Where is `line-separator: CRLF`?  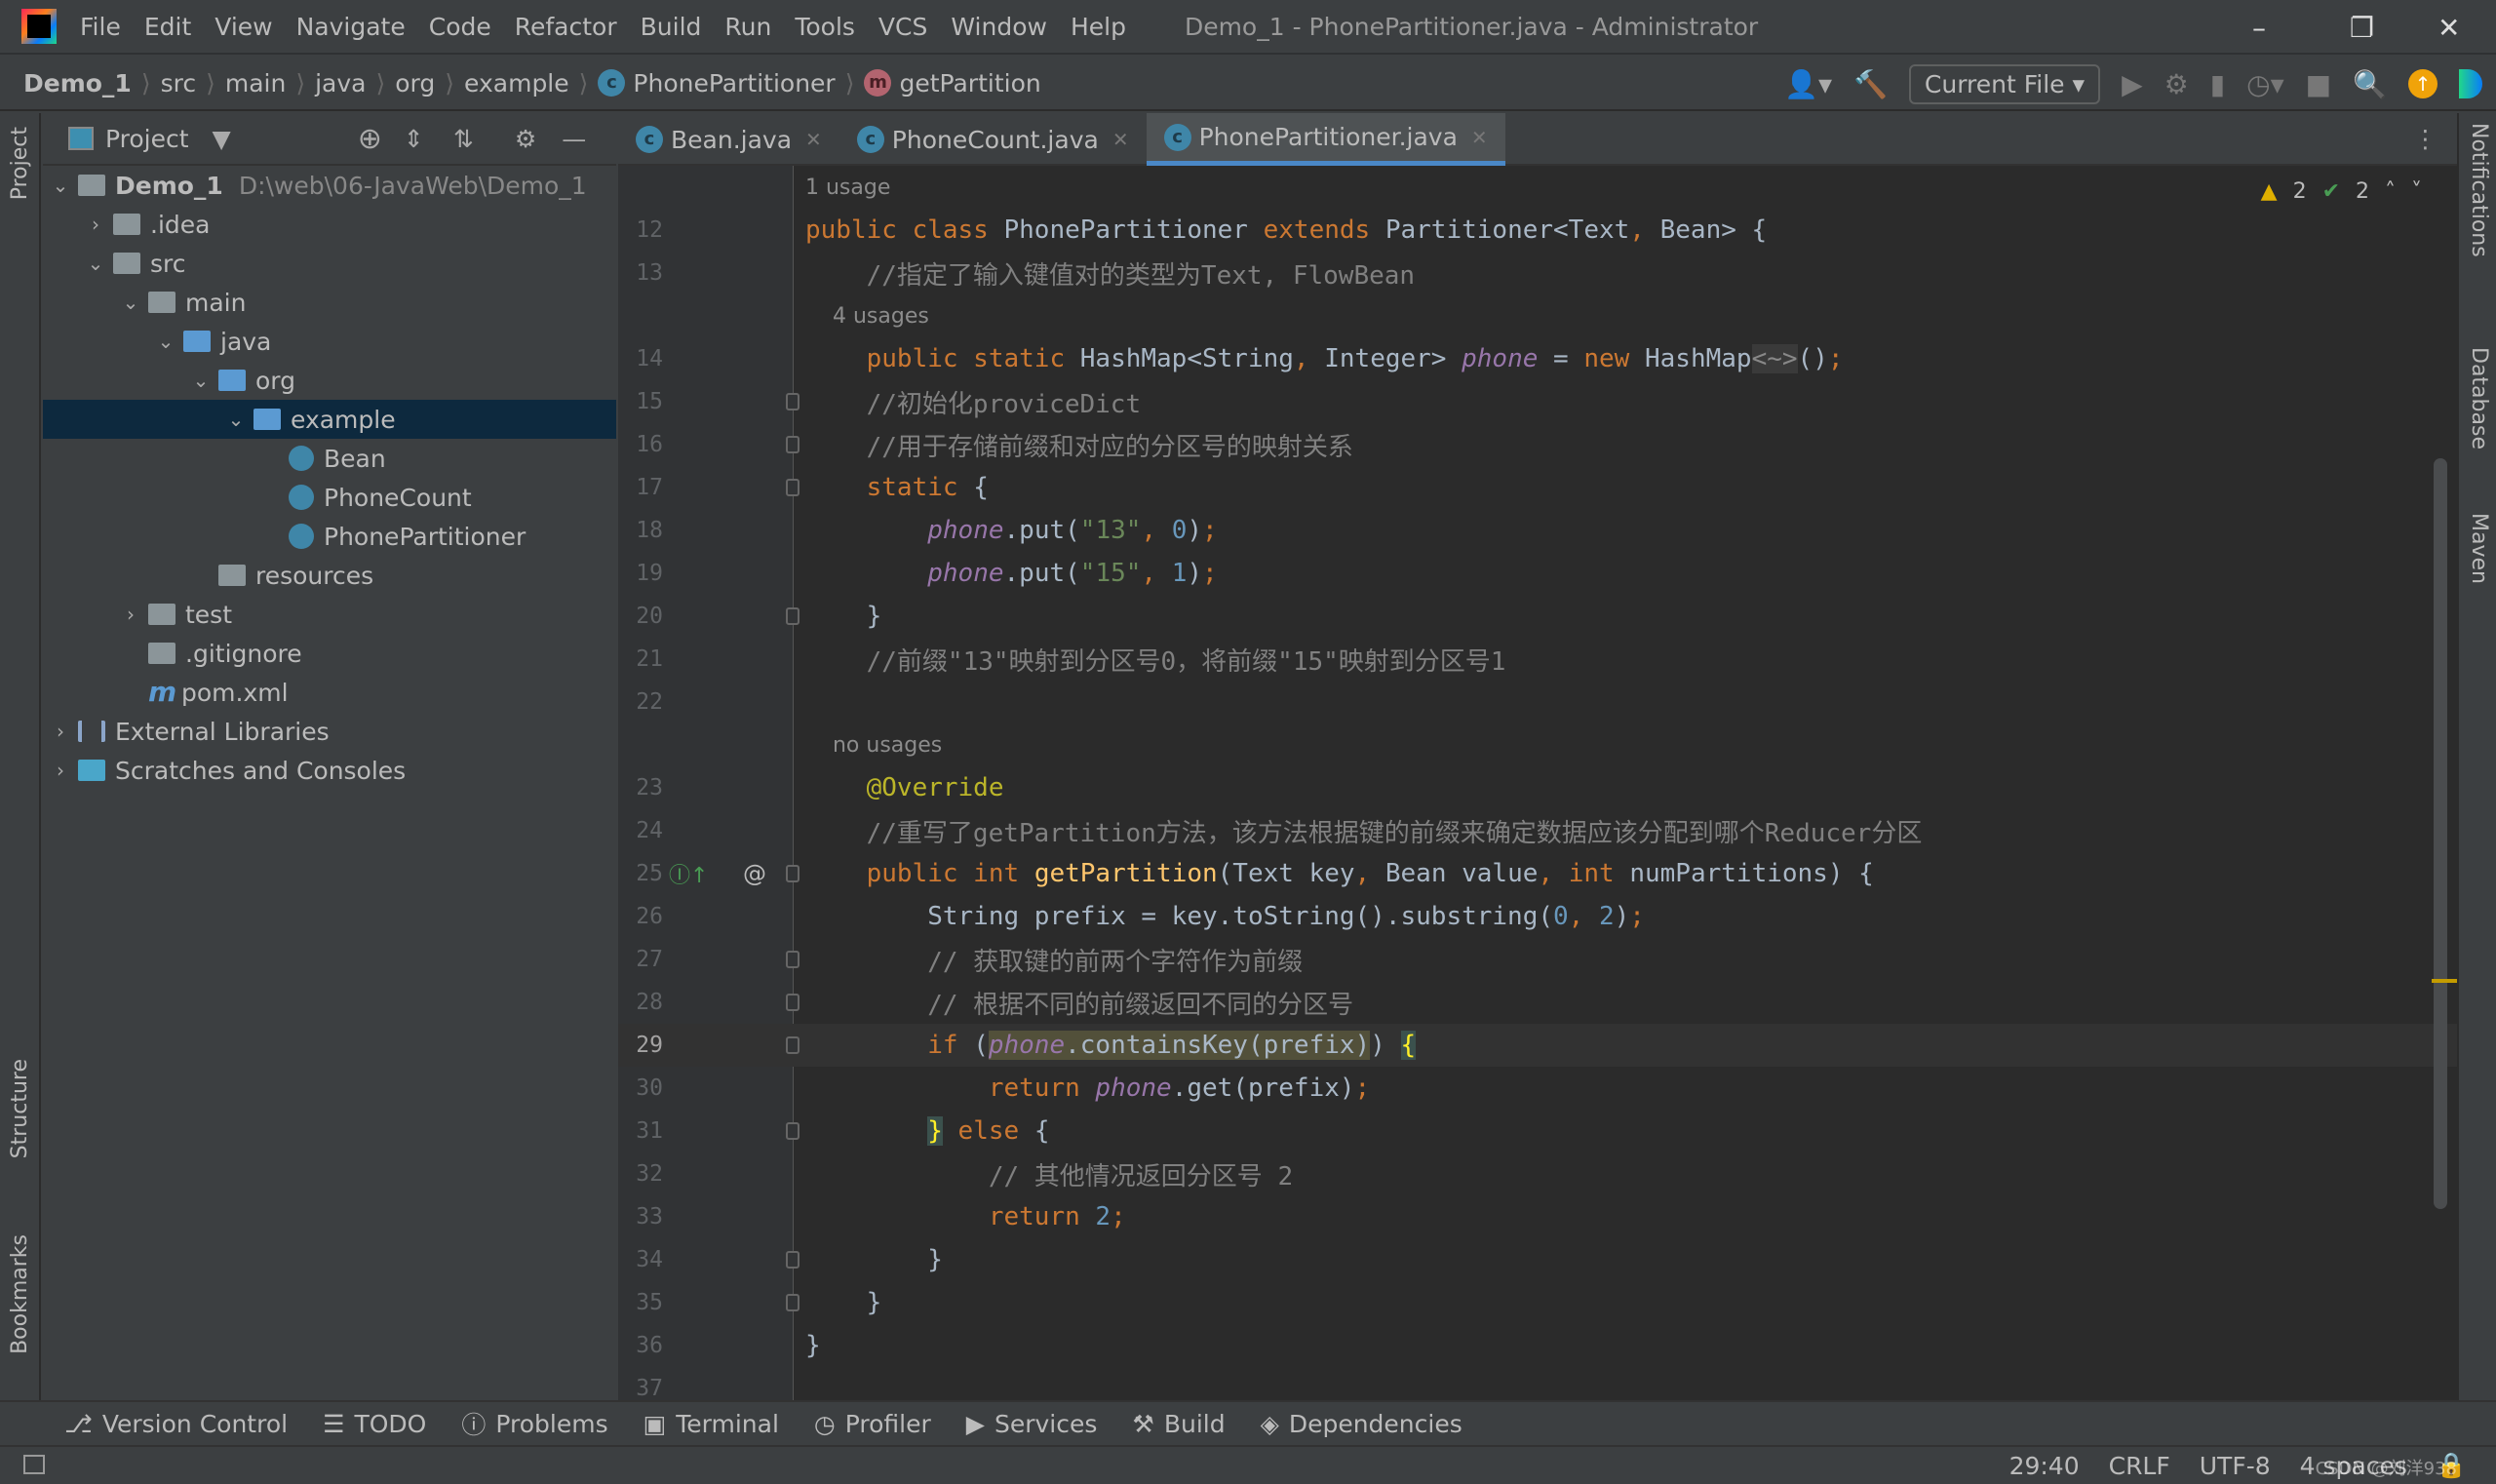 line-separator: CRLF is located at coordinates (2139, 1466).